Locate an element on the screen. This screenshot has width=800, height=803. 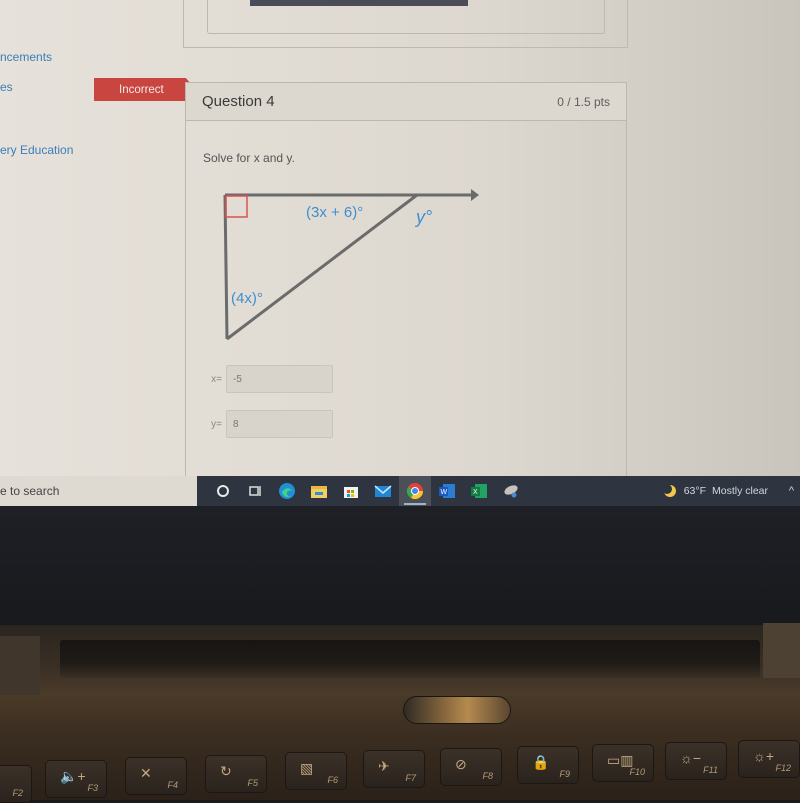
key-f12: ☼+ F12 is located at coordinates (769, 759).